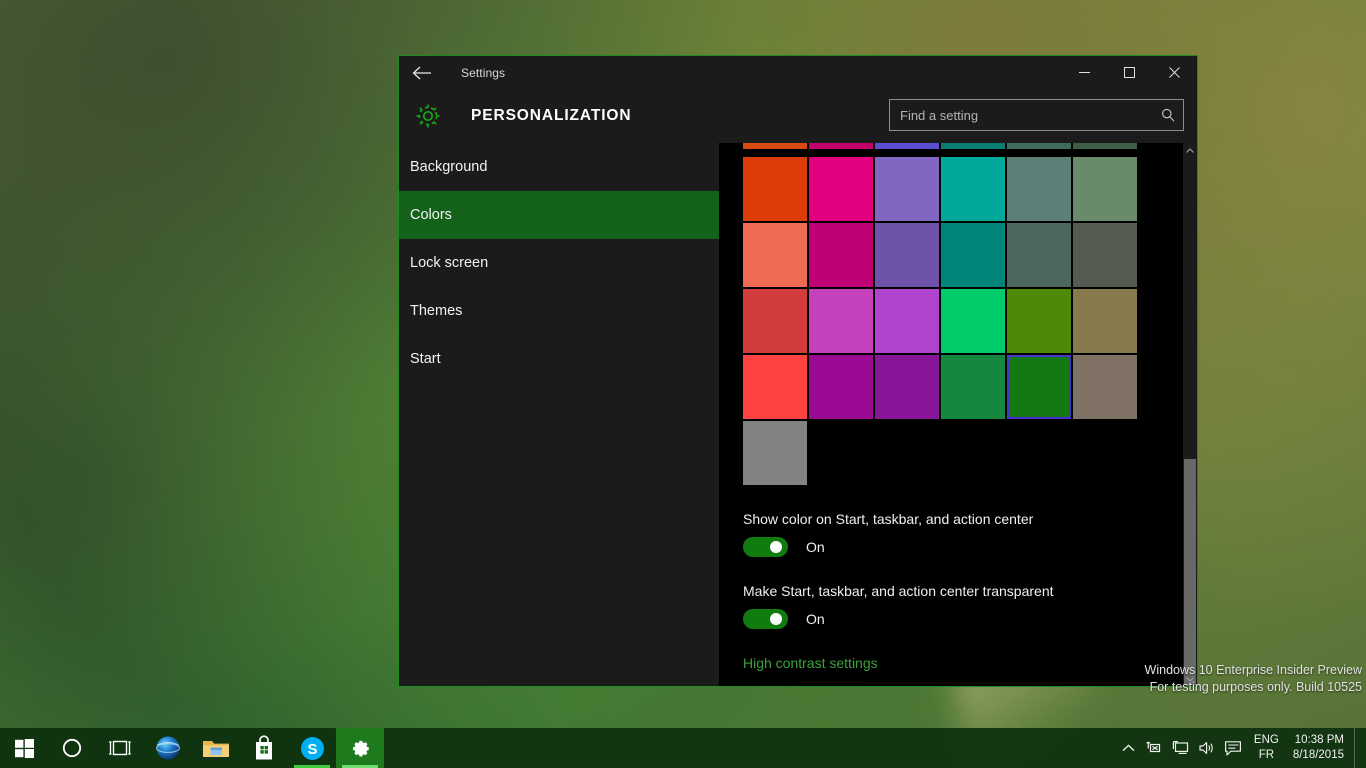 The width and height of the screenshot is (1366, 768). What do you see at coordinates (1168, 115) in the screenshot?
I see `search-icon` at bounding box center [1168, 115].